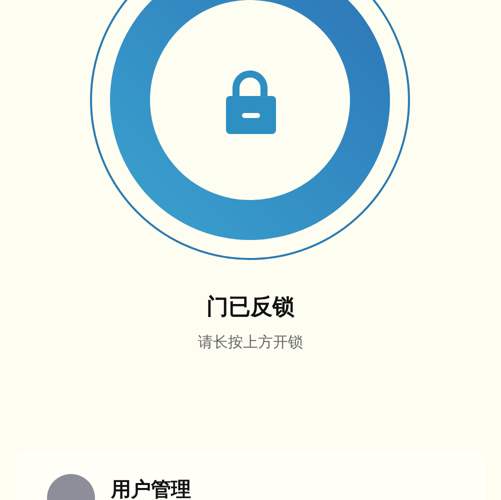 This screenshot has width=501, height=500. What do you see at coordinates (250, 342) in the screenshot?
I see `unlock-hint: 请长按上方开锁` at bounding box center [250, 342].